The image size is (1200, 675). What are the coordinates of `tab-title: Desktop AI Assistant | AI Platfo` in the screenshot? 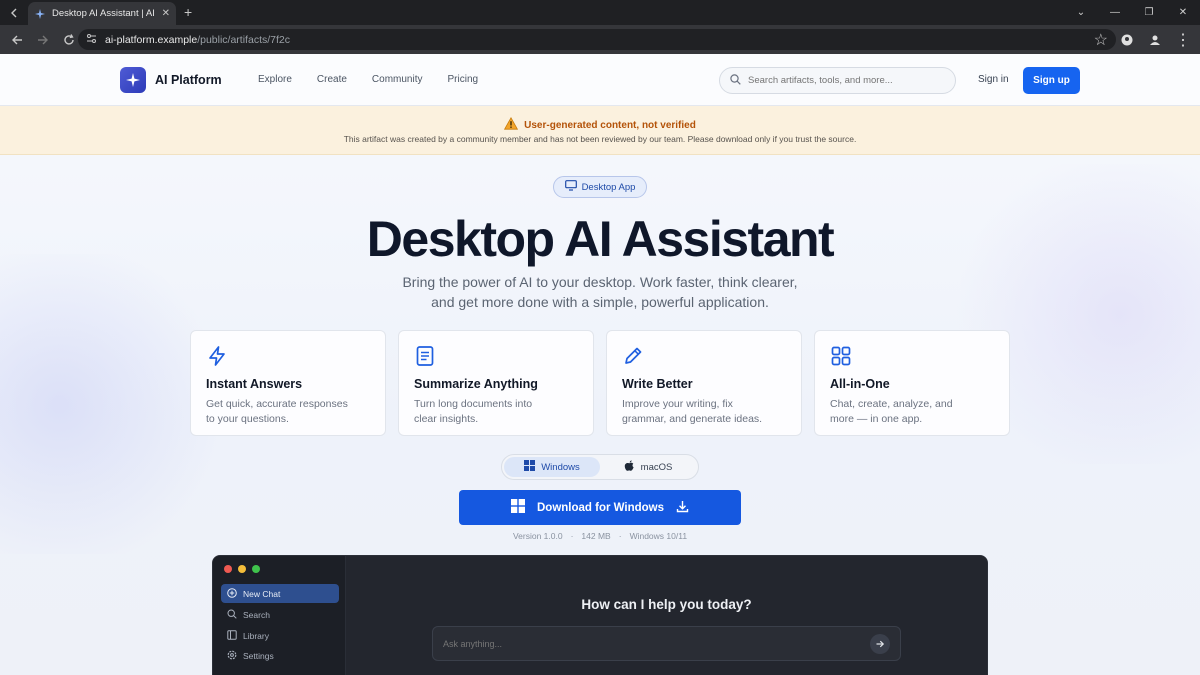 It's located at (104, 13).